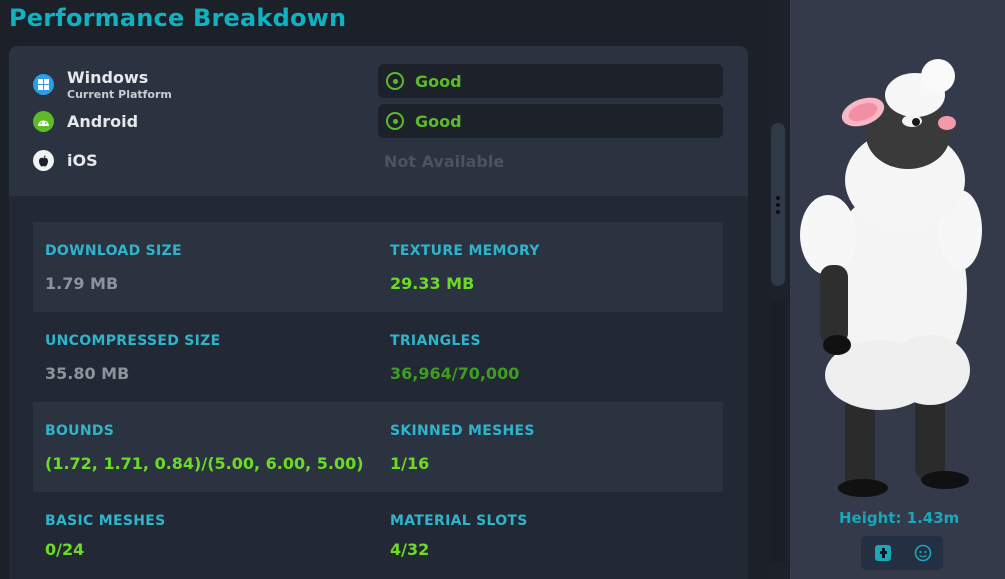  Describe the element at coordinates (444, 161) in the screenshot. I see `status-text-ios: Not Available` at that location.